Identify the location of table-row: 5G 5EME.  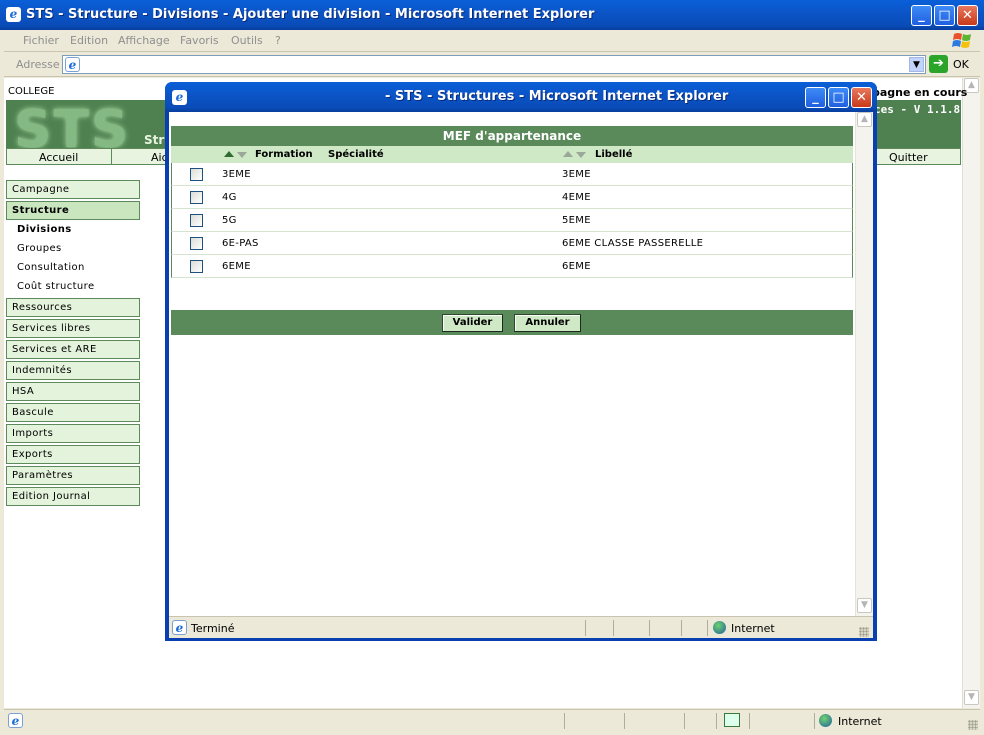
(512, 220).